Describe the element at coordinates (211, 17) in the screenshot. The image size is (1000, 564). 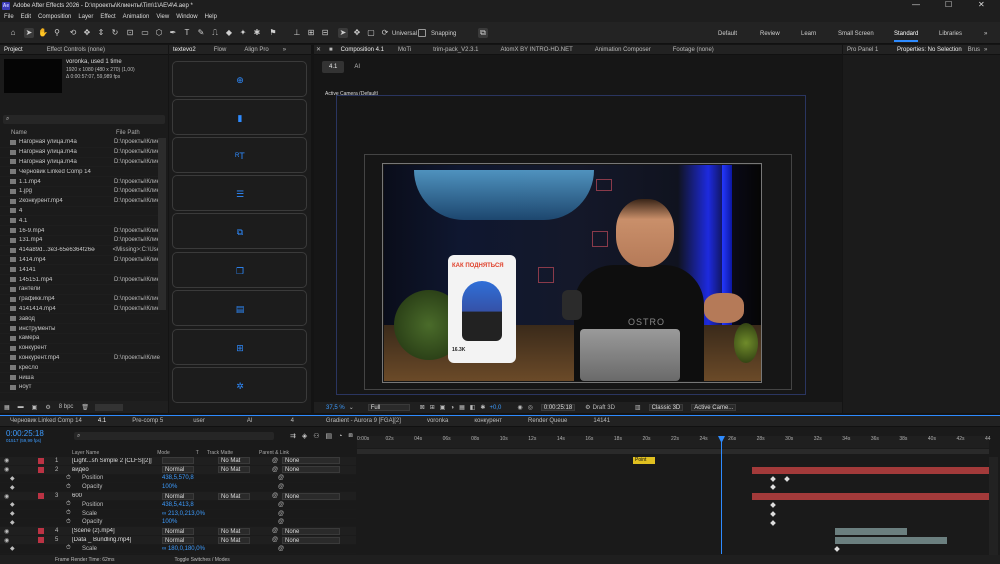
I see `menu-help: Help` at that location.